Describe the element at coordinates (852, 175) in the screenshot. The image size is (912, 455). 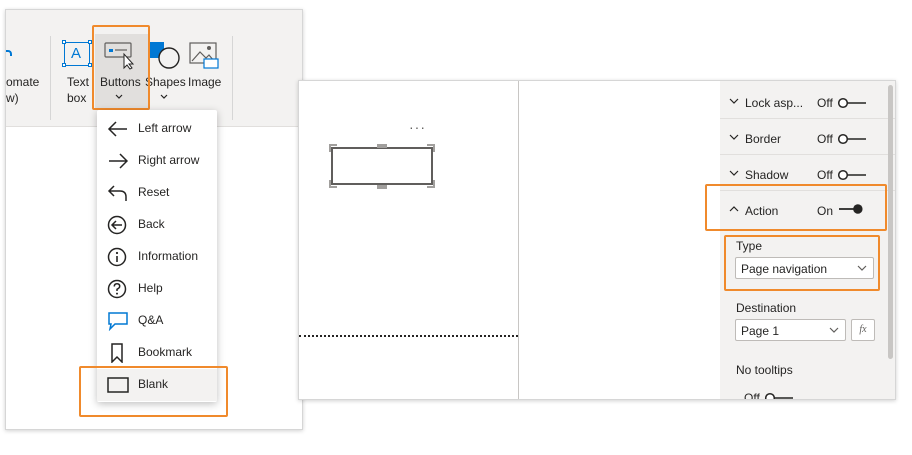
I see `shadow-toggle` at that location.